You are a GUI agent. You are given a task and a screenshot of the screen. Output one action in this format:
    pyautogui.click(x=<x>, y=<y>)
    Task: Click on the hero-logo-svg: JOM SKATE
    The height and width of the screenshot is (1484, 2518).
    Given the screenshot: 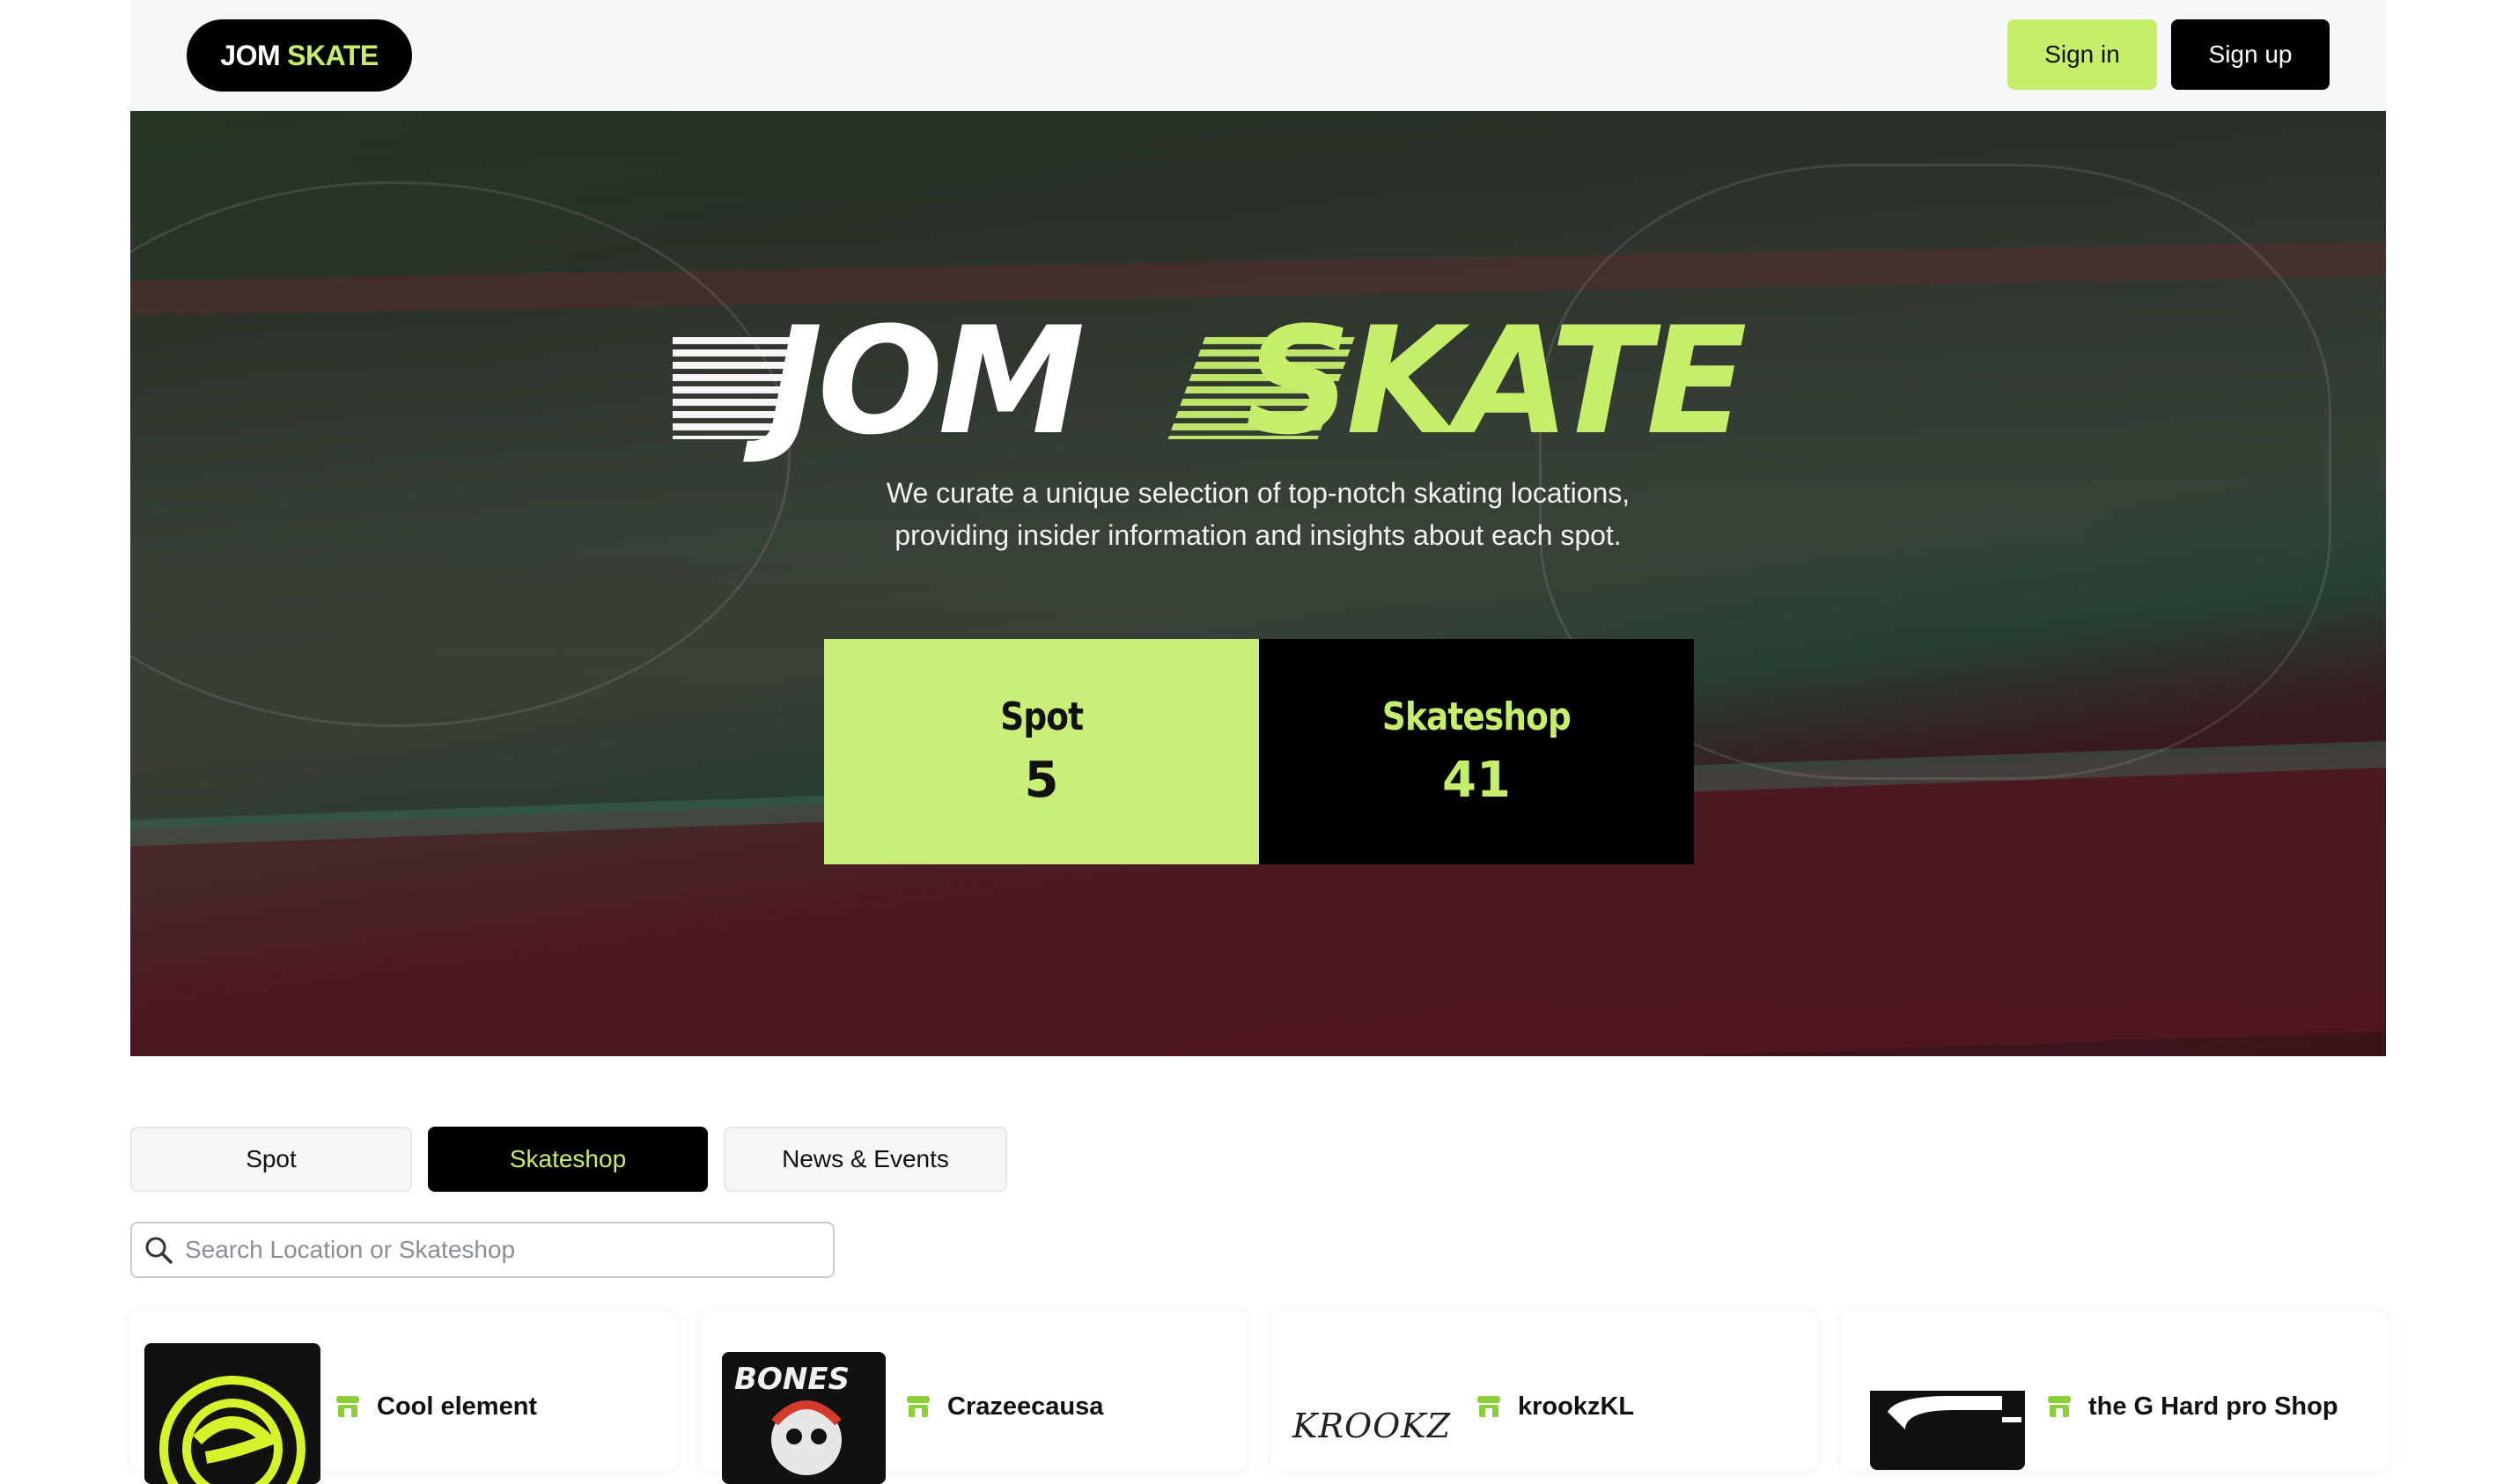 What is the action you would take?
    pyautogui.click(x=1187, y=381)
    